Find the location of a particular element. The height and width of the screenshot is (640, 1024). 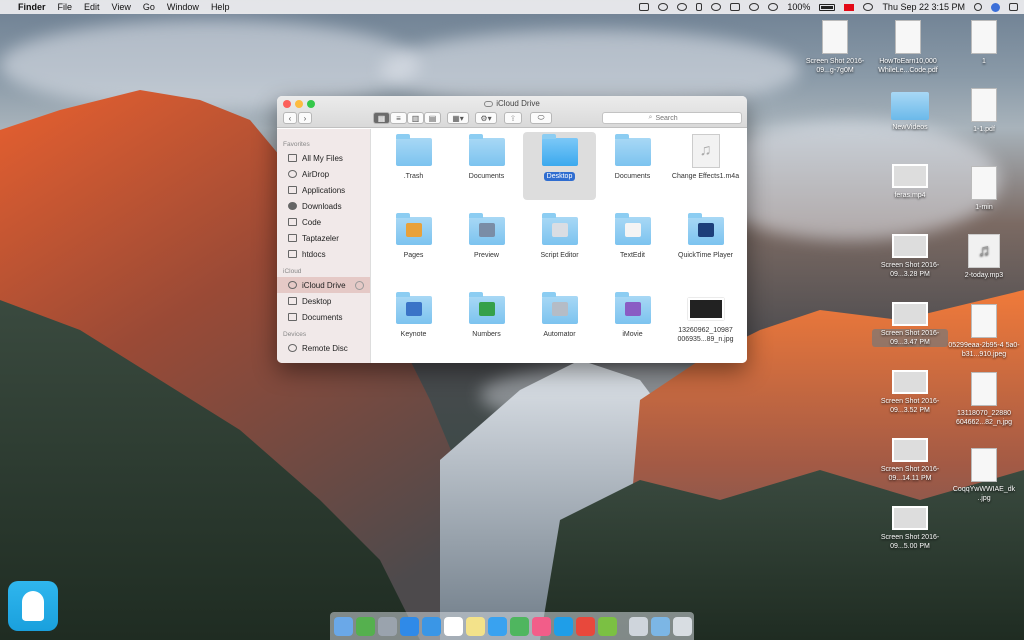

view-icons-button: ▦ is located at coordinates (381, 118).